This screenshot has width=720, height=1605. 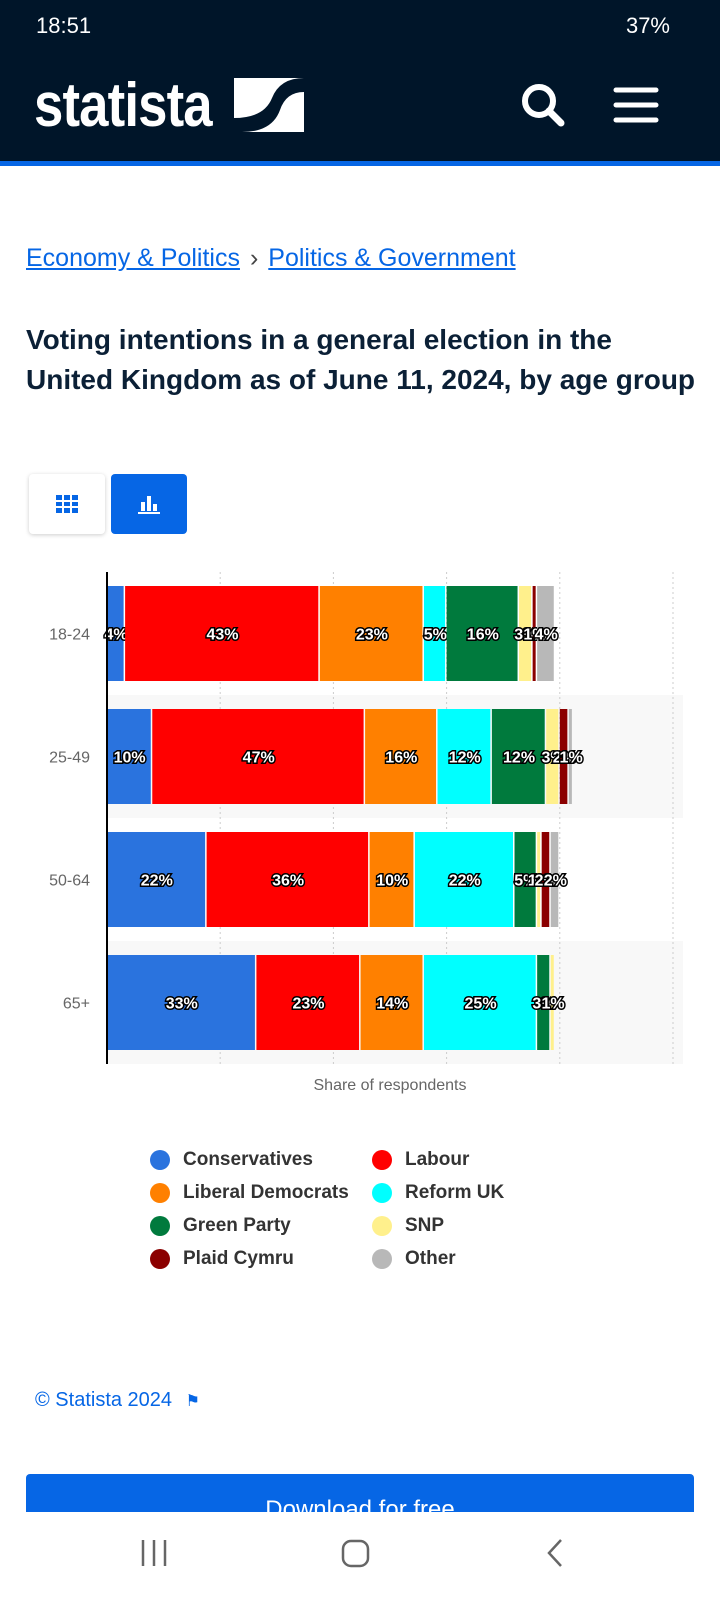 What do you see at coordinates (555, 881) in the screenshot?
I see `data-label: 2%` at bounding box center [555, 881].